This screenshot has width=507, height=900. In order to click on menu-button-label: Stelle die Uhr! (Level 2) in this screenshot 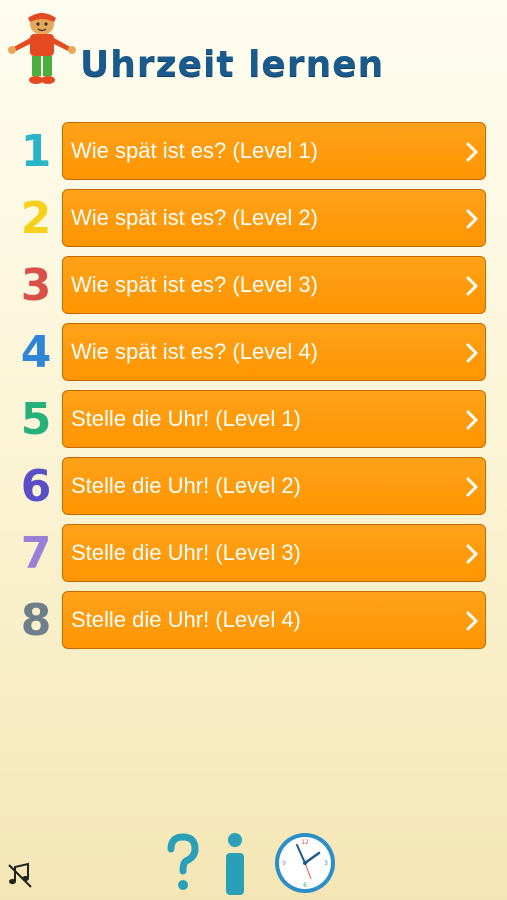, I will do `click(186, 485)`.